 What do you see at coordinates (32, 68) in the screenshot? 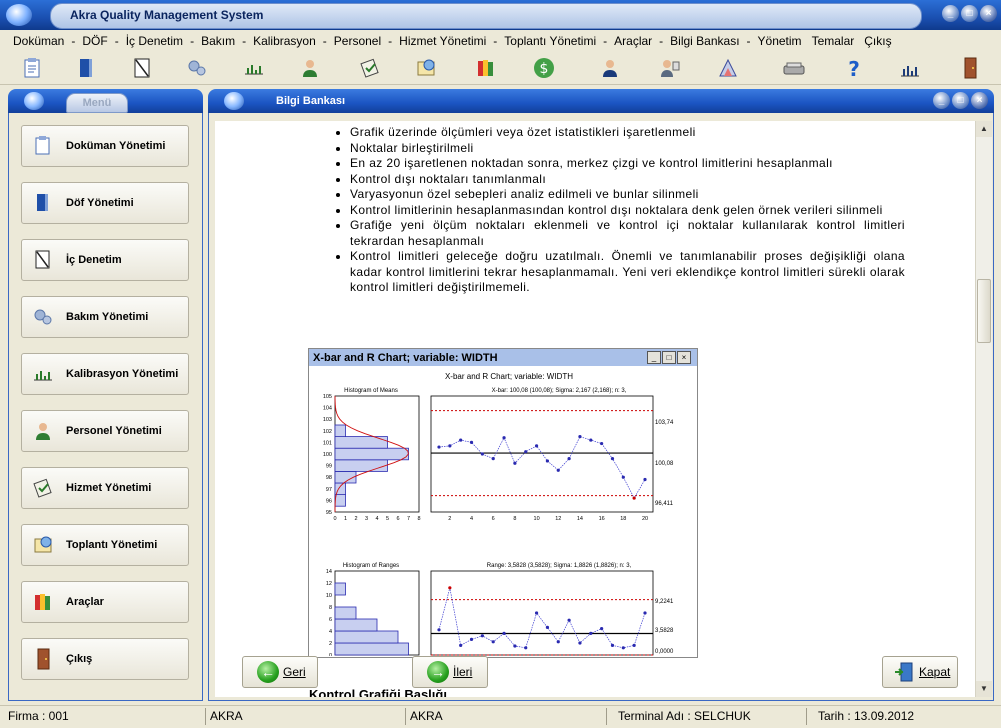
I see `clipboard-icon` at bounding box center [32, 68].